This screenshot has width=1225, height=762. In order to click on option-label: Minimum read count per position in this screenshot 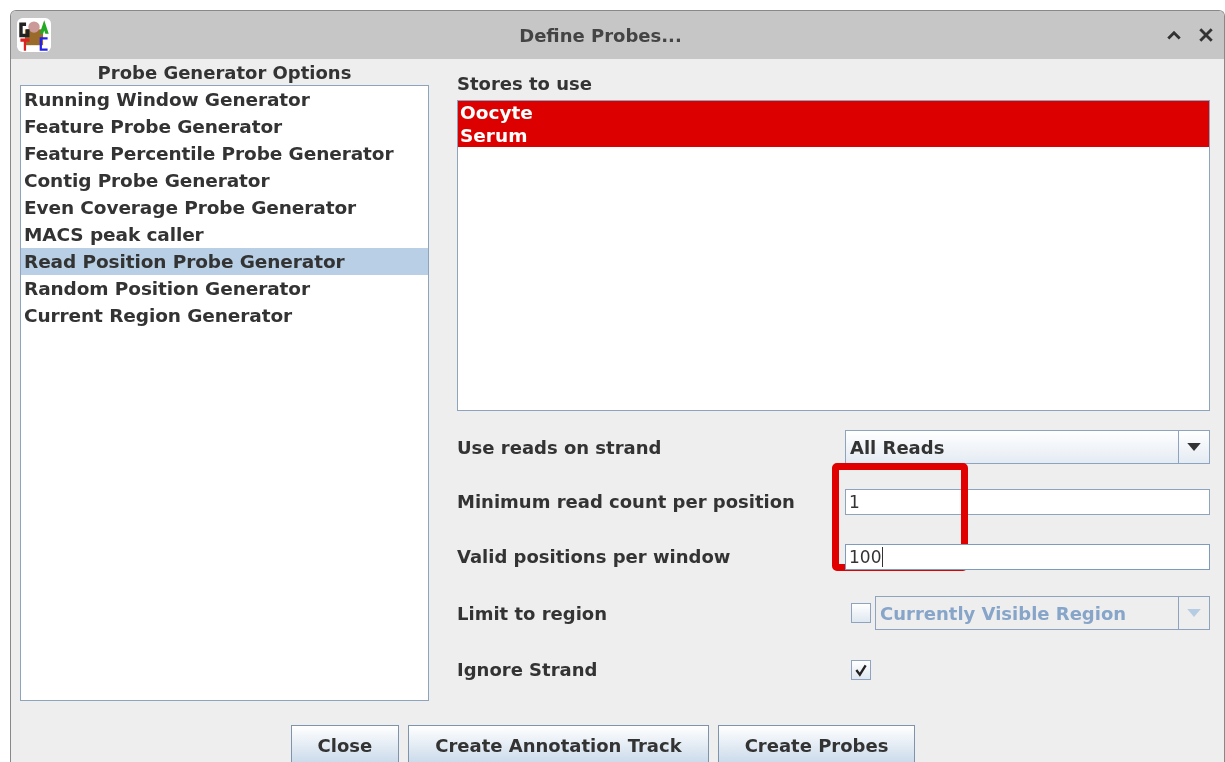, I will do `click(626, 501)`.